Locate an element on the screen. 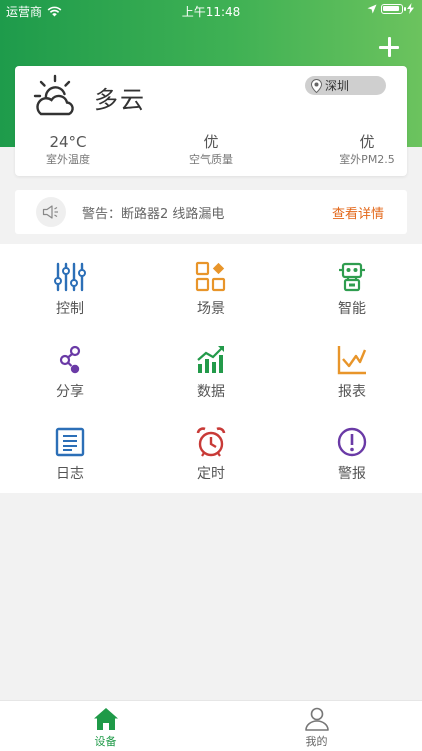  feature-smart: 智能 is located at coordinates (352, 285).